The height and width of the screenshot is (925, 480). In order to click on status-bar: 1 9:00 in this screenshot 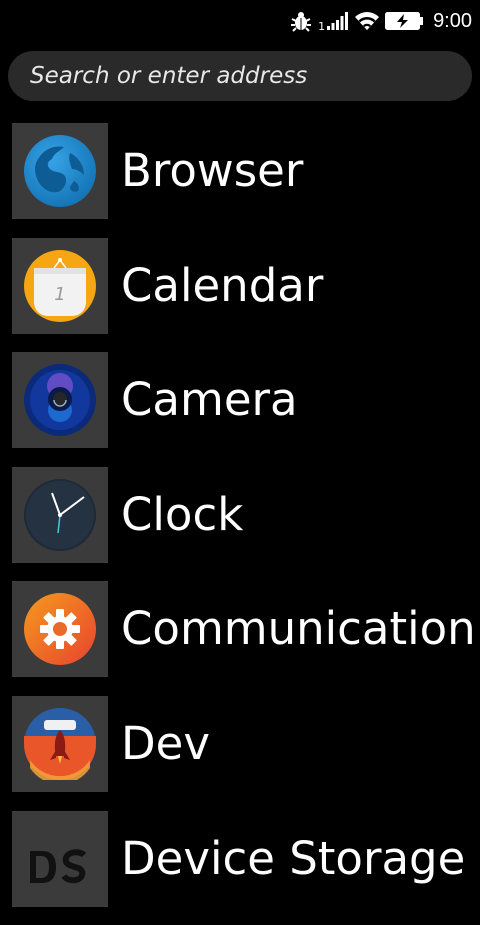, I will do `click(240, 21)`.